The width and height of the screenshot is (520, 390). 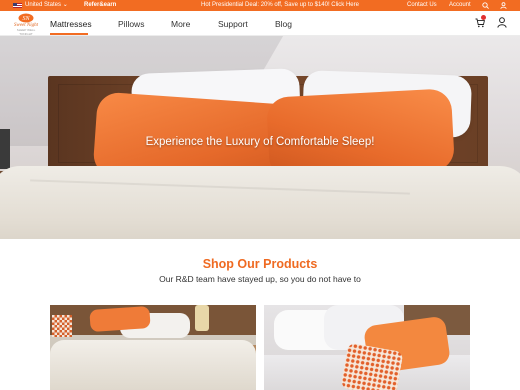 What do you see at coordinates (100, 5) in the screenshot?
I see `refer-earn-link: Refer&earn` at bounding box center [100, 5].